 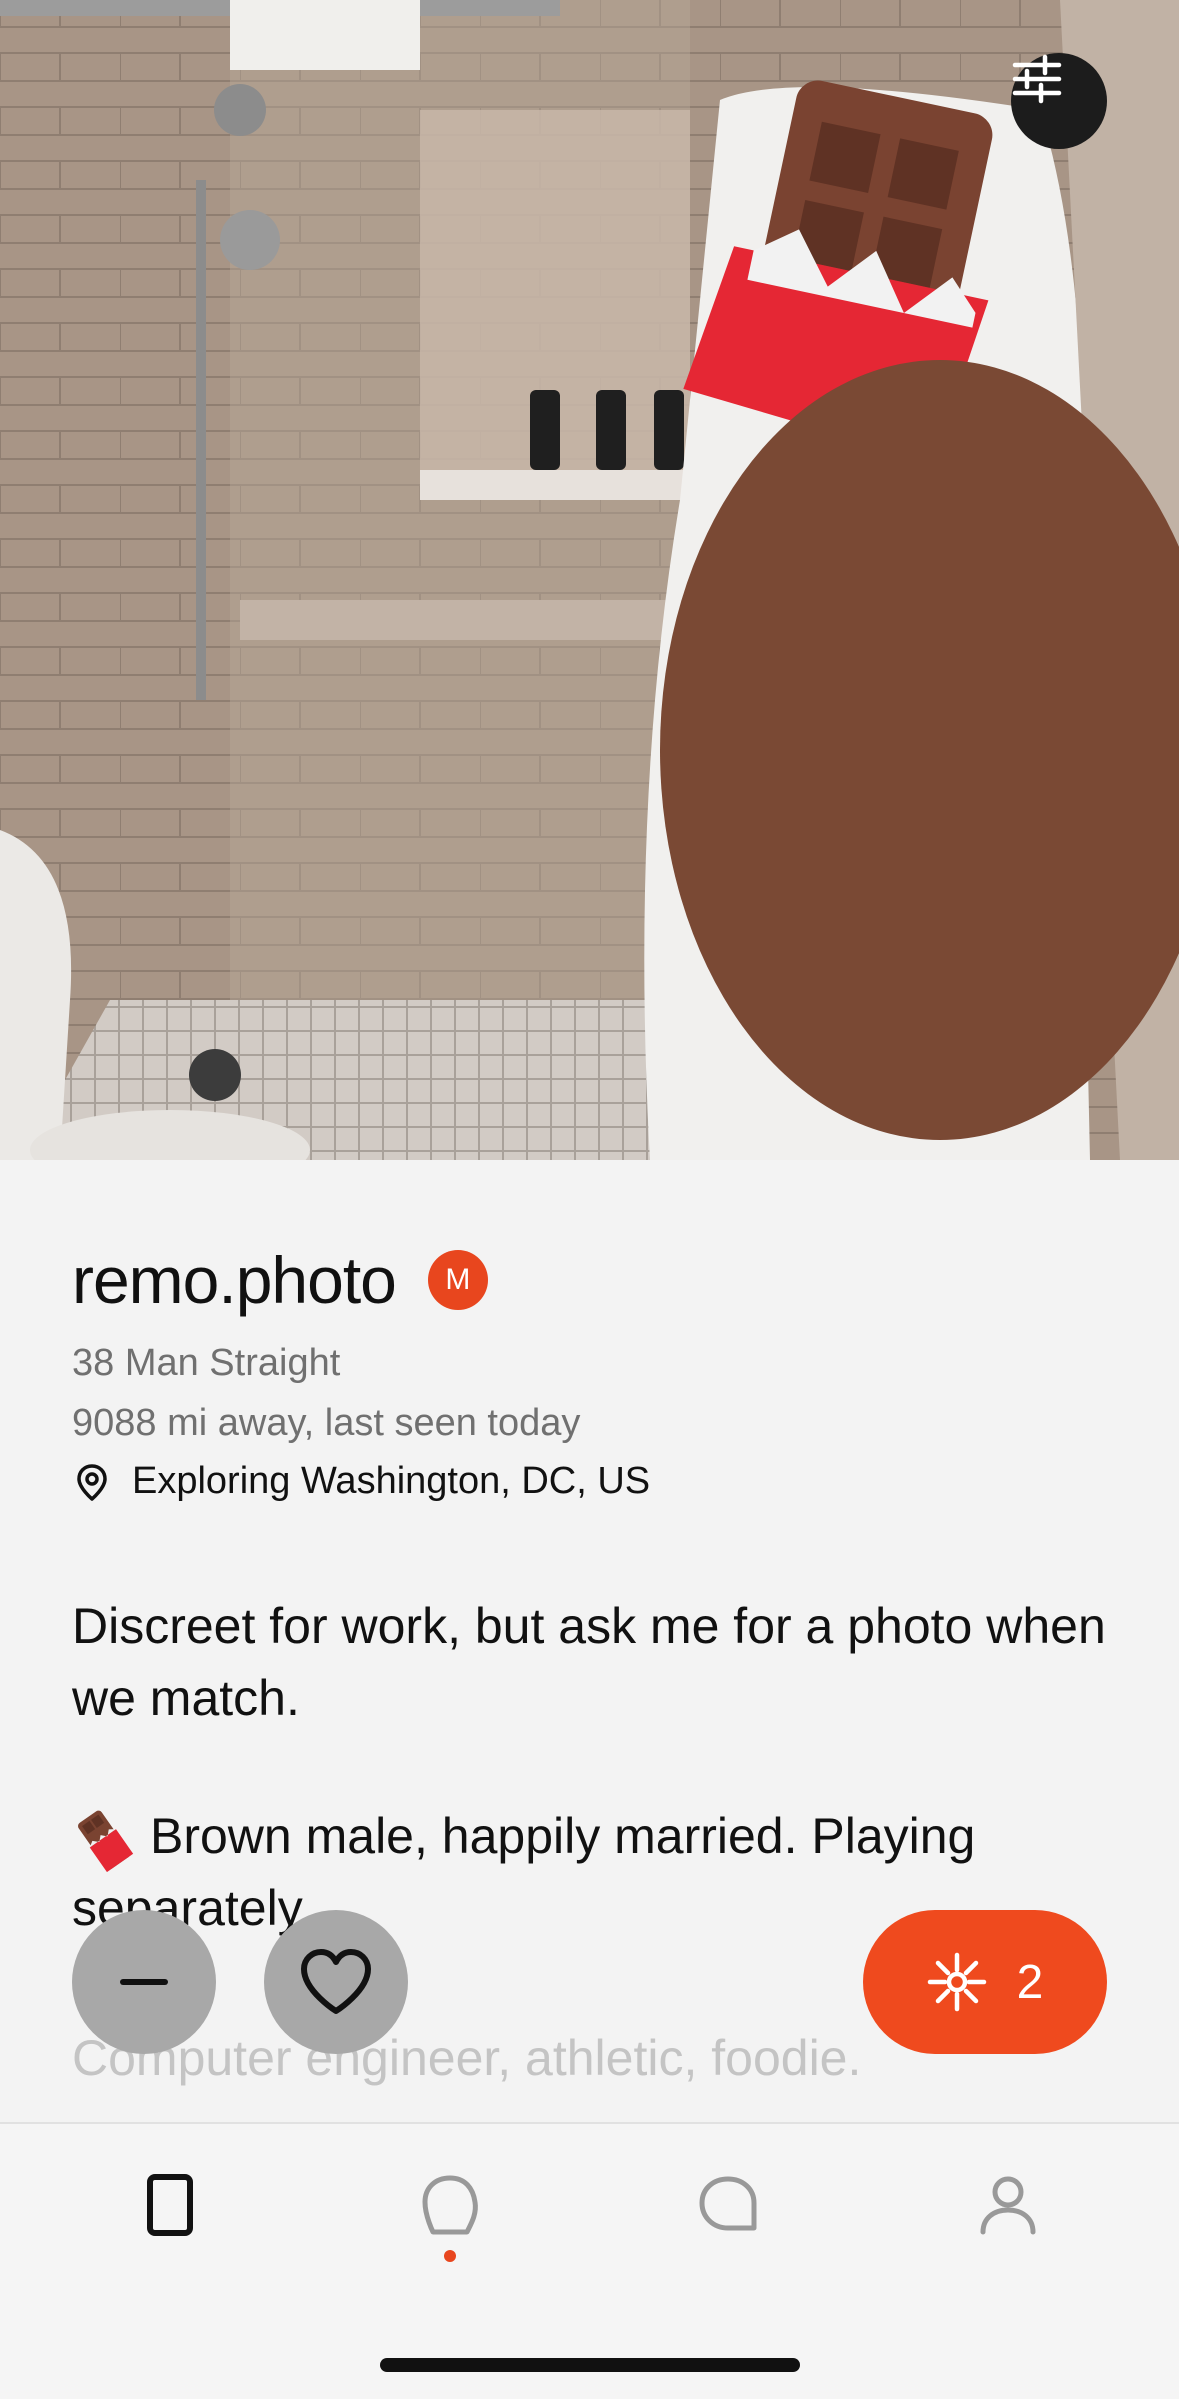 I want to click on like-button, so click(x=336, y=1982).